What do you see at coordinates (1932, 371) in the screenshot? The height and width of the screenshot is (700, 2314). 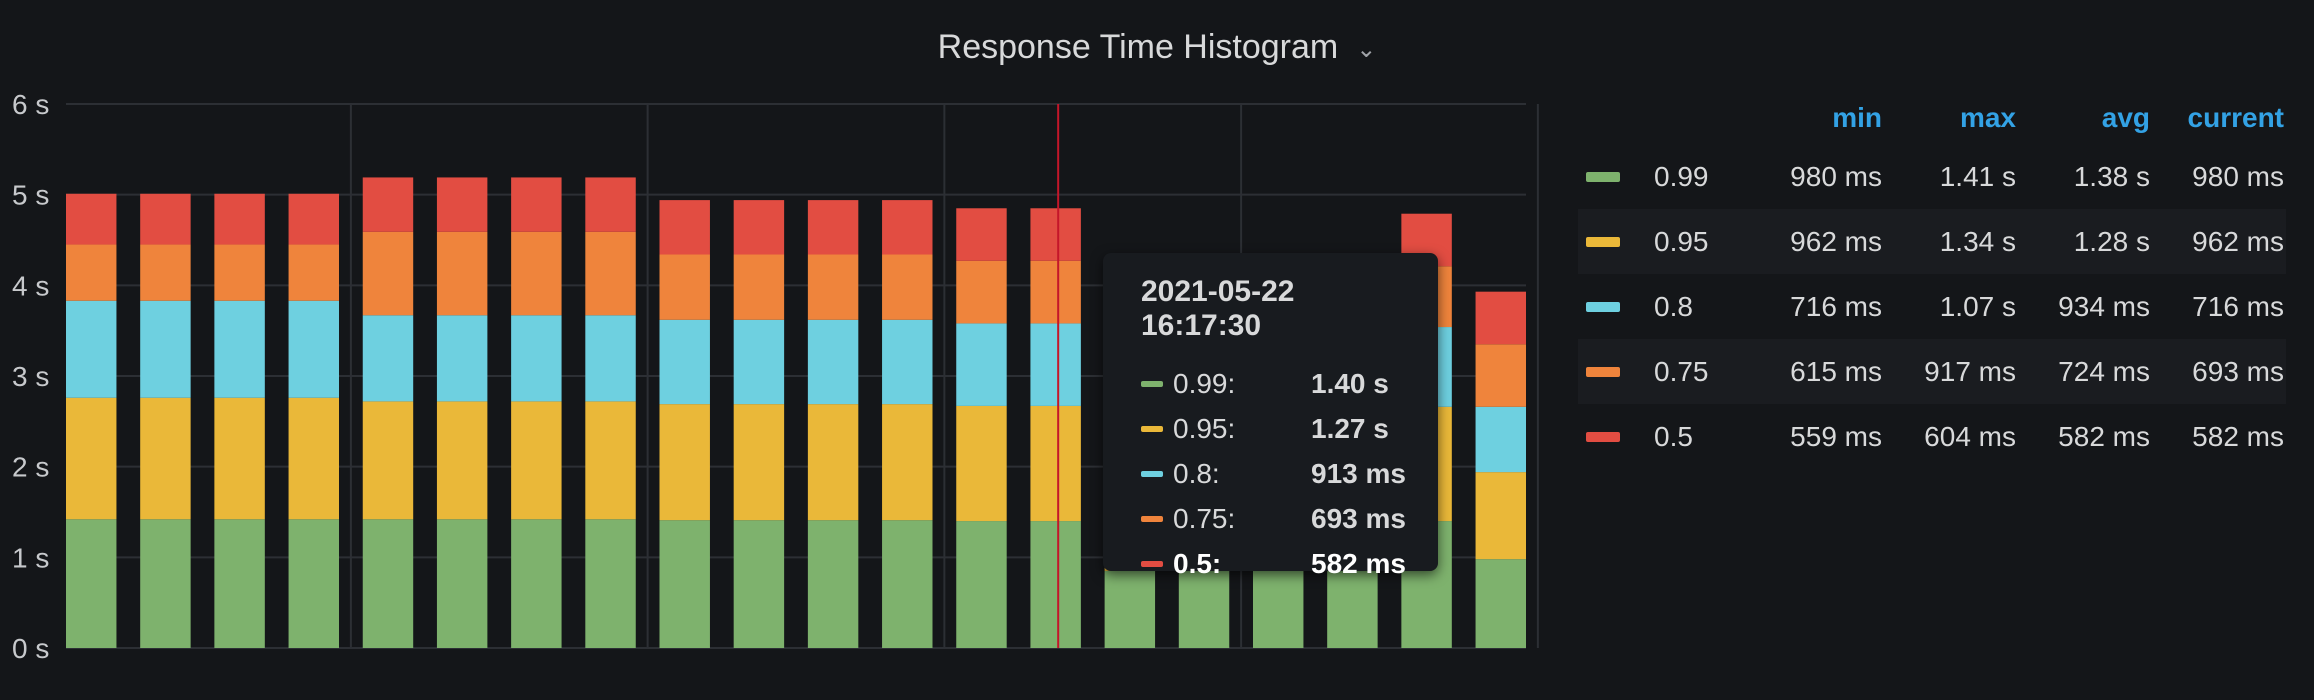 I see `legend-row-0-75: 0.75 615 ms 917 ms 724 ms 693 ms` at bounding box center [1932, 371].